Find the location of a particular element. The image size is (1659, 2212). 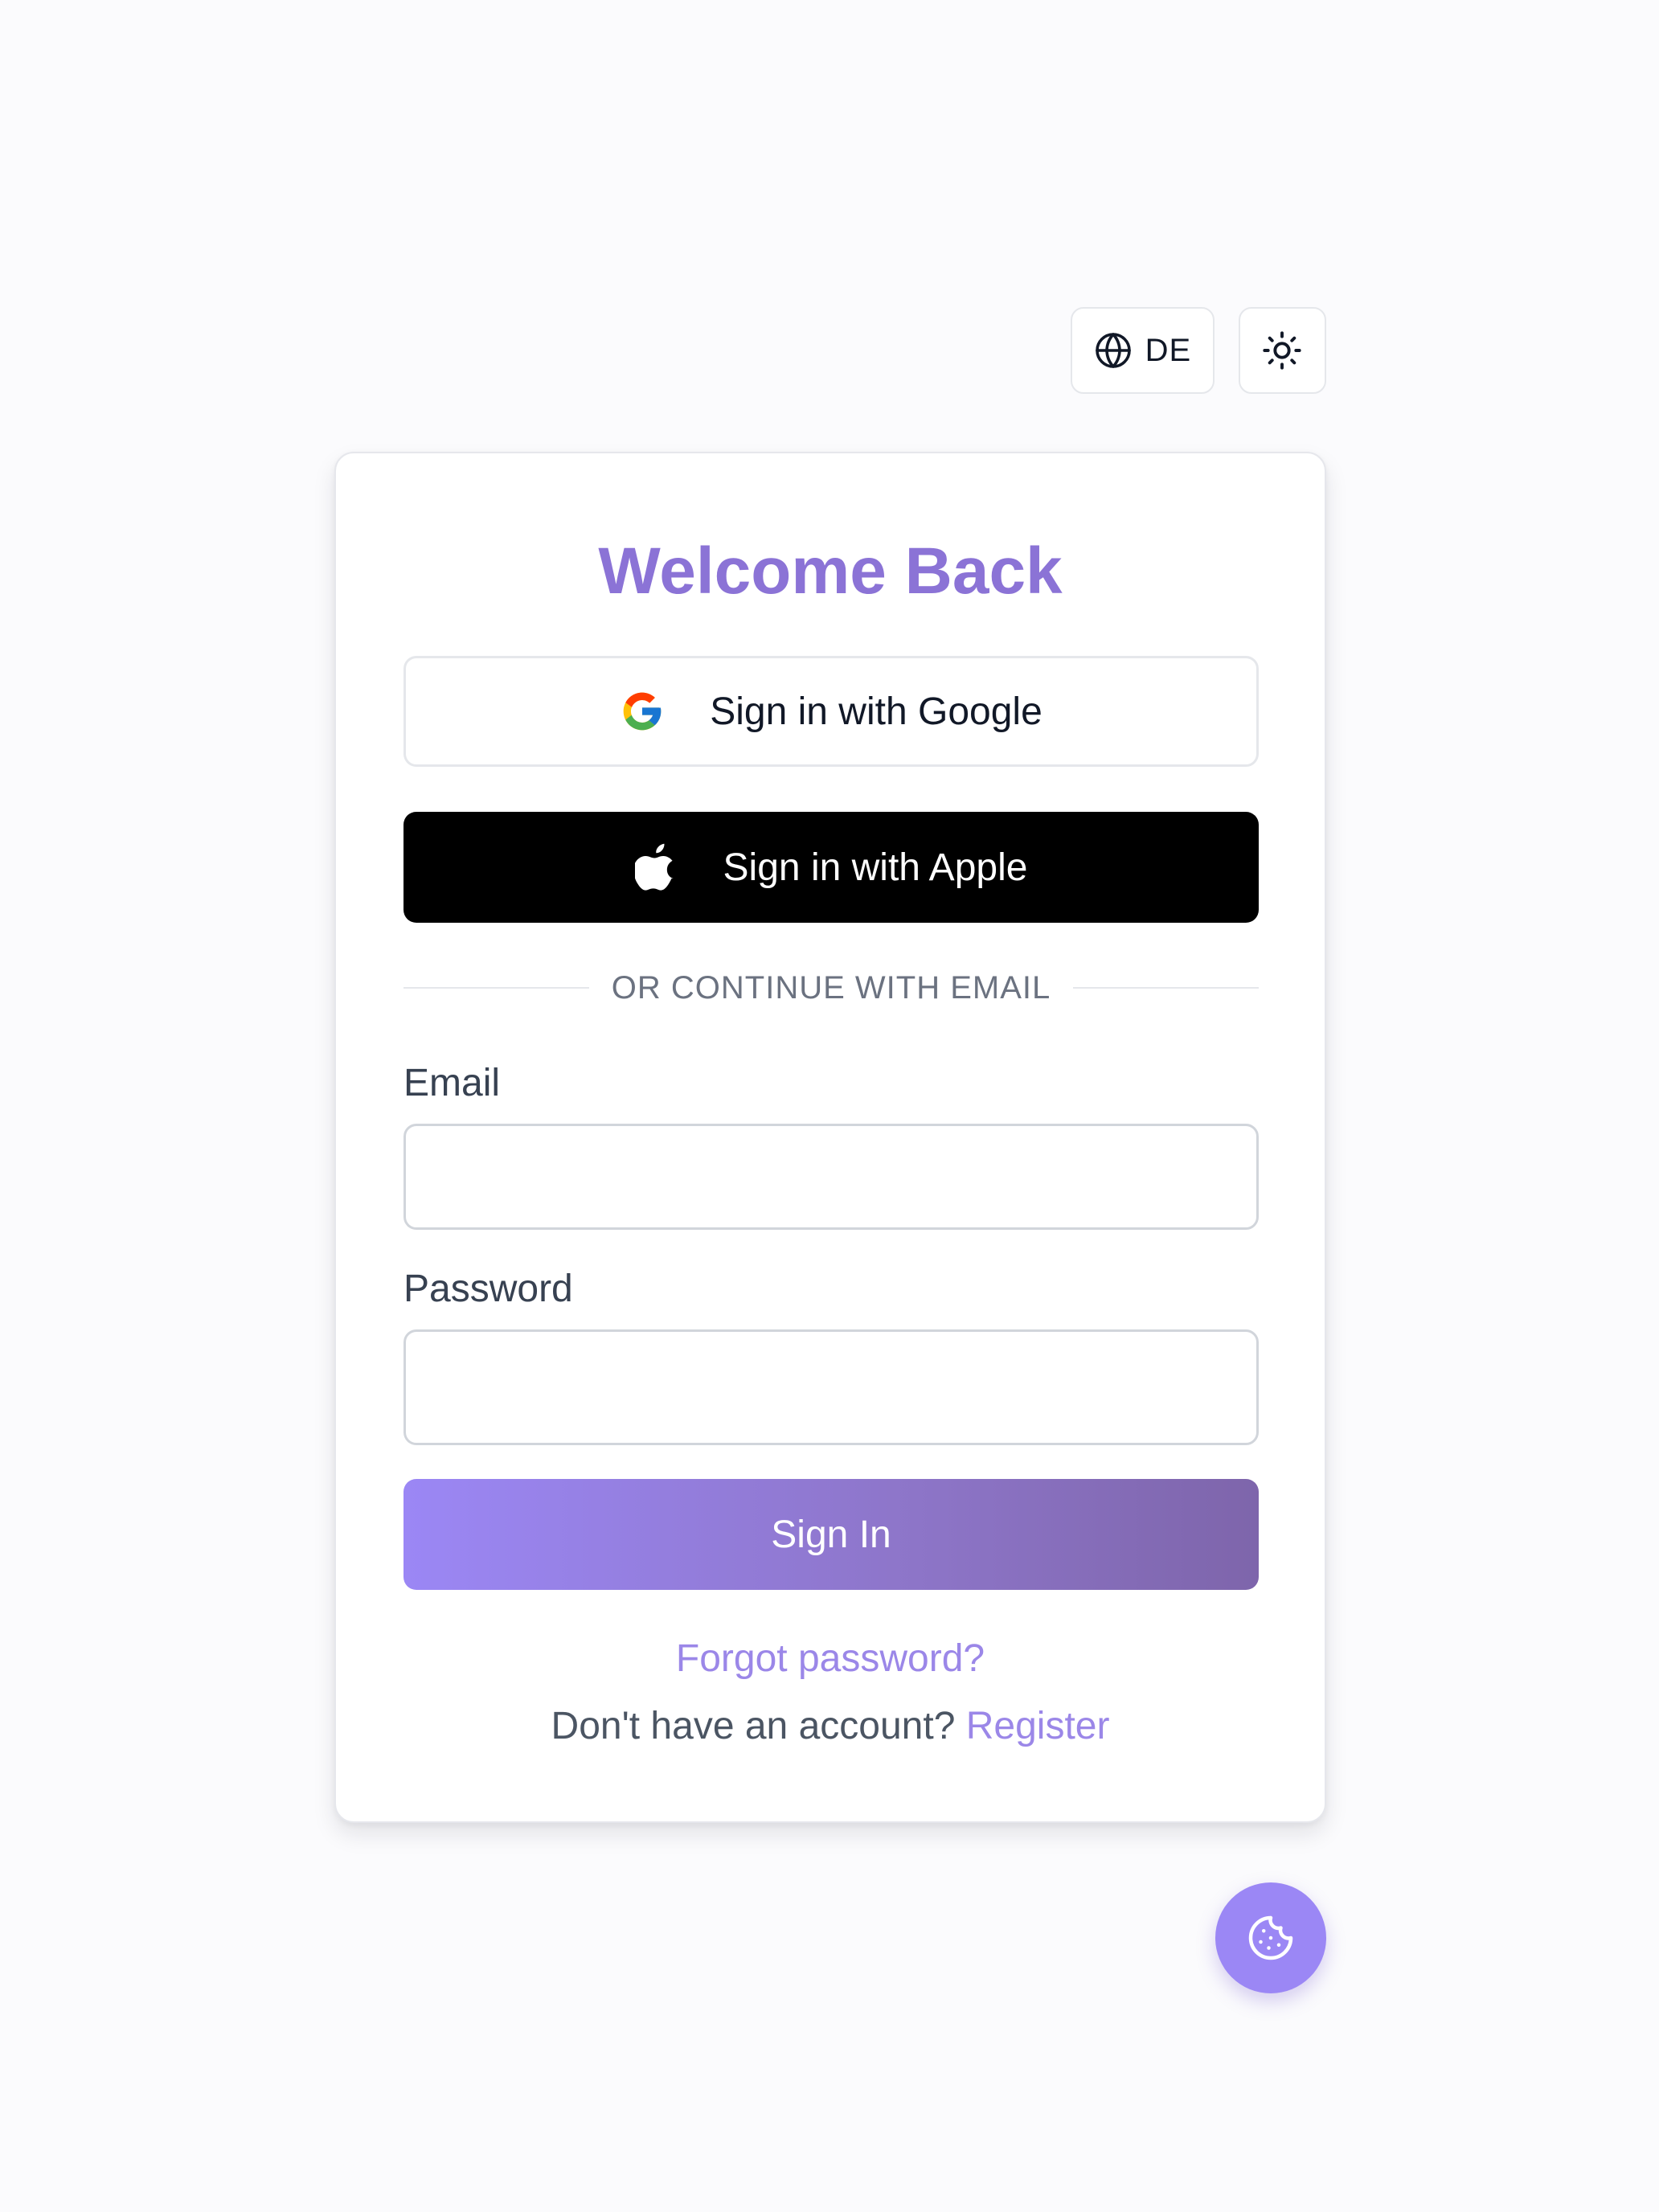

email-divider: OR CONTINUE WITH EMAIL is located at coordinates (831, 988).